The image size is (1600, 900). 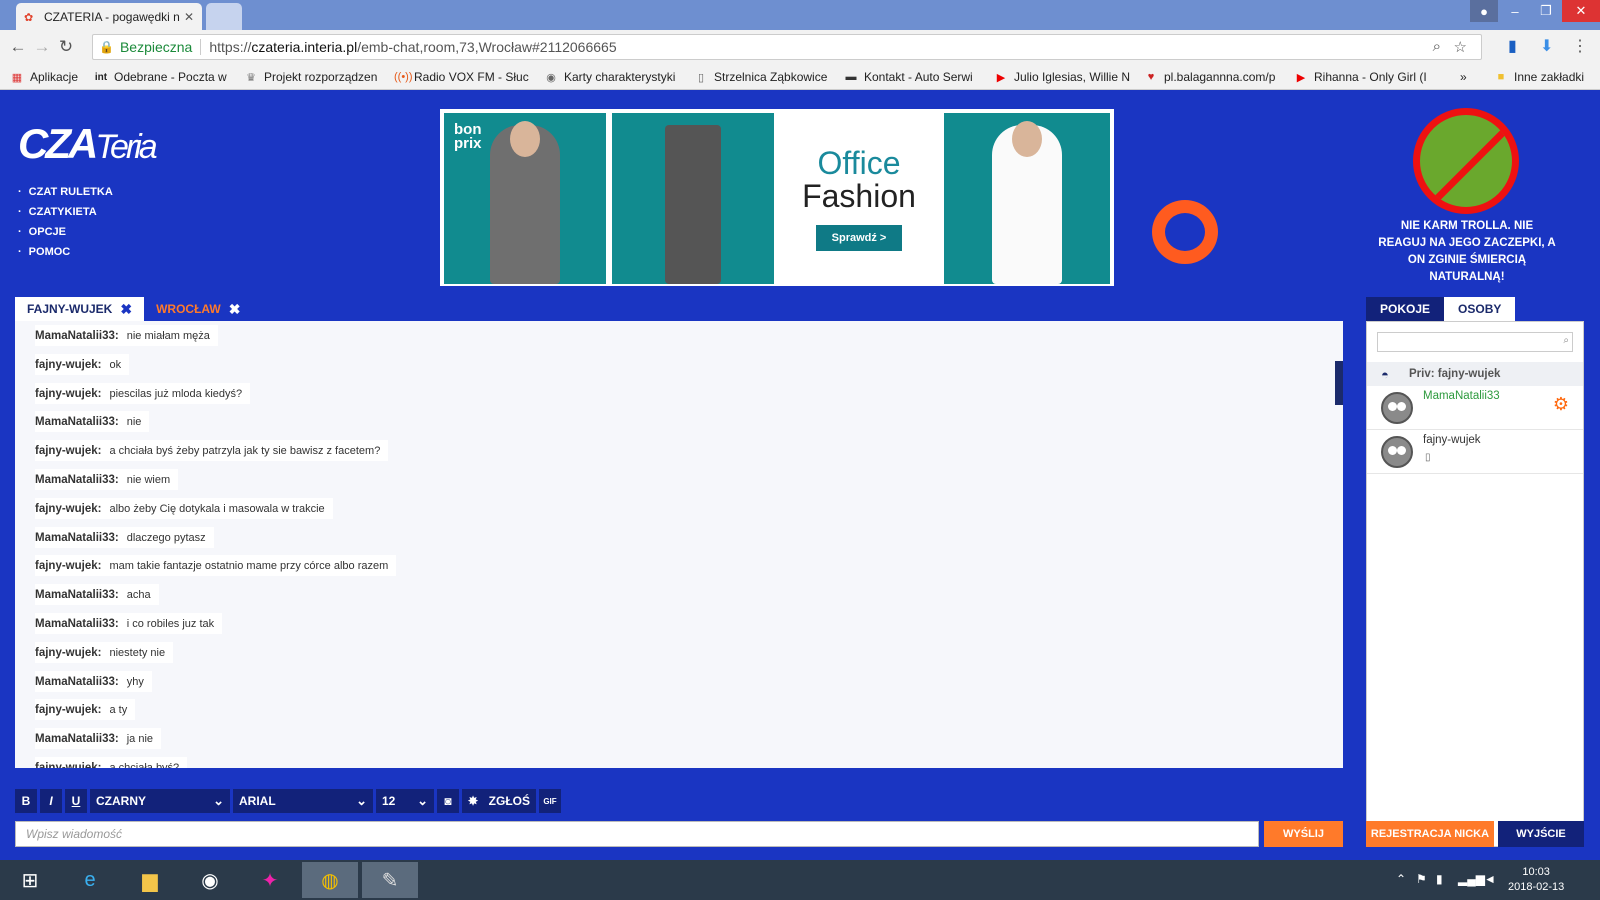 What do you see at coordinates (499, 801) in the screenshot?
I see `report-button: ✸ ZGŁOŚ` at bounding box center [499, 801].